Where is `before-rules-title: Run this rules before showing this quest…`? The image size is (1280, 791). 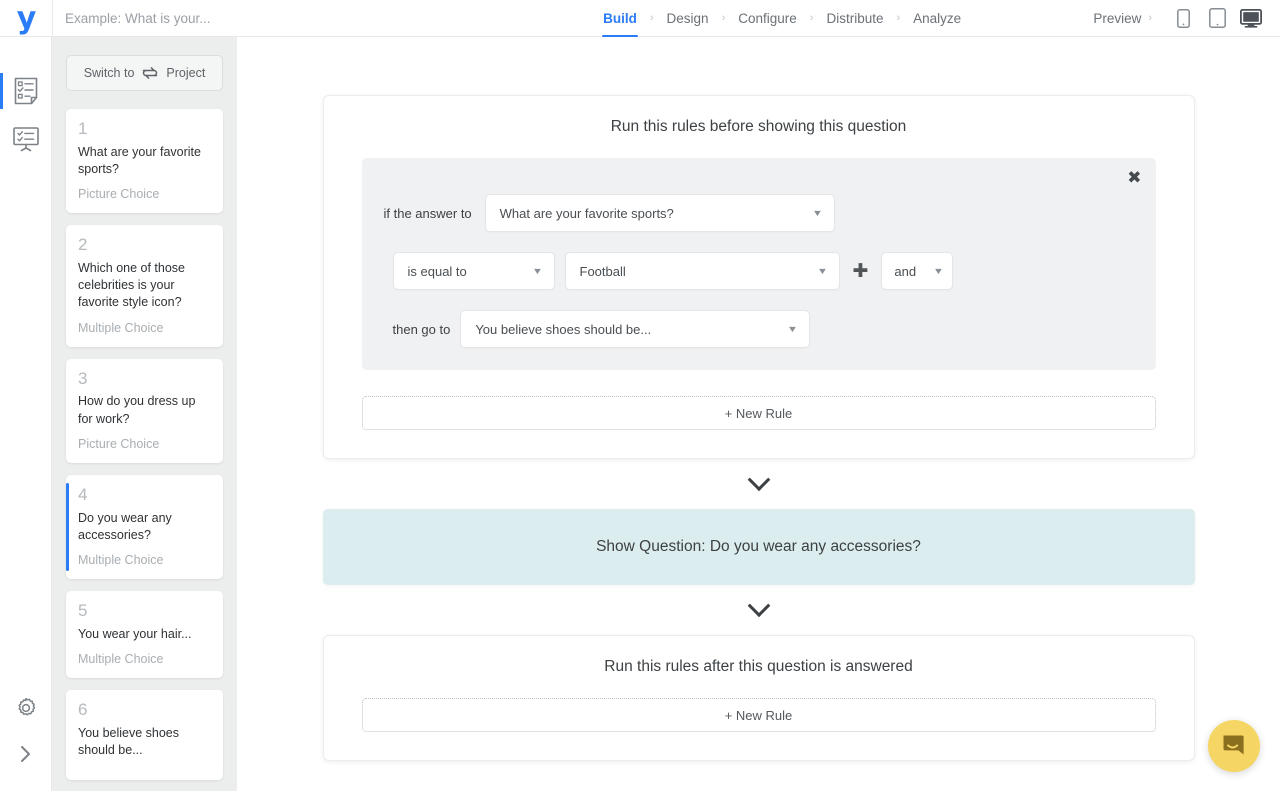
before-rules-title: Run this rules before showing this quest… is located at coordinates (758, 126).